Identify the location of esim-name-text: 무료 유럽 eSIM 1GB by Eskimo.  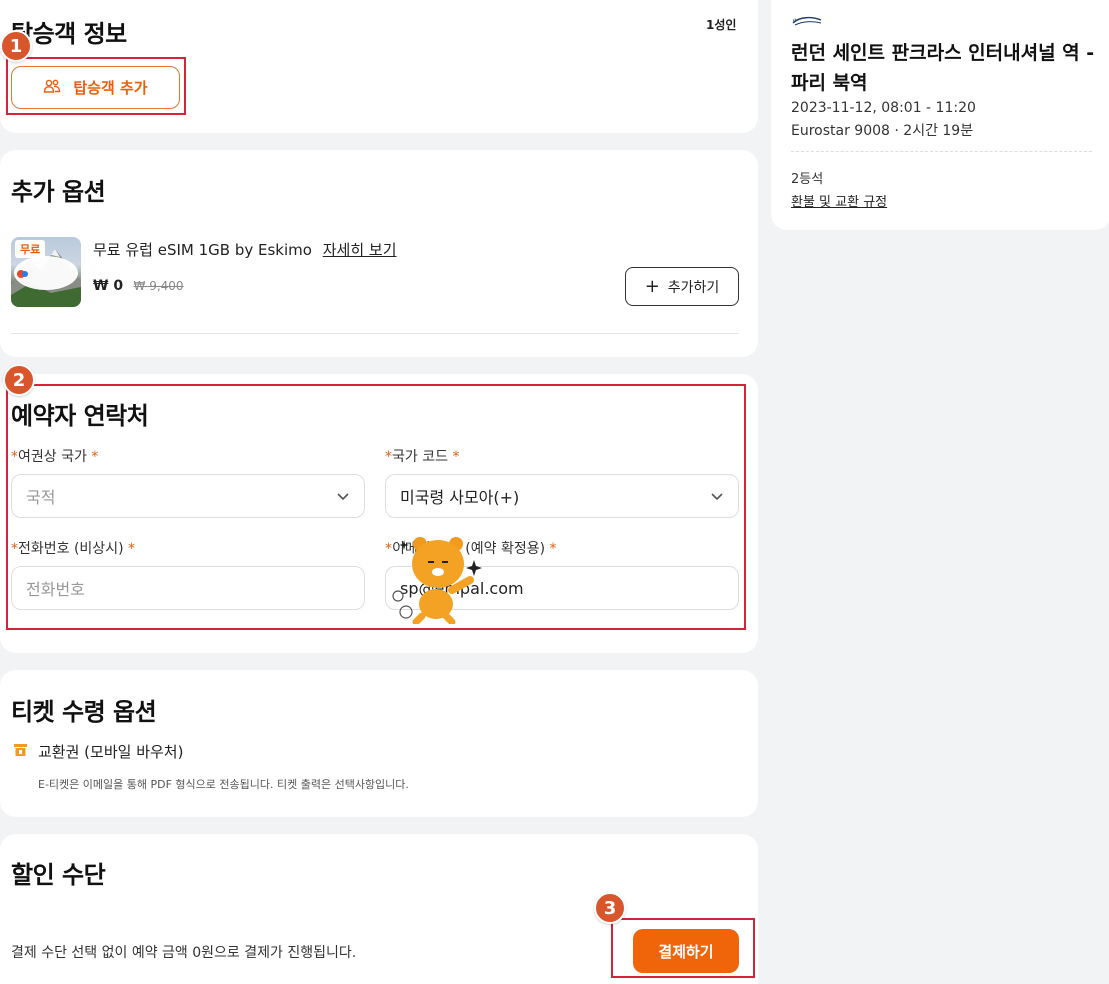
(202, 250).